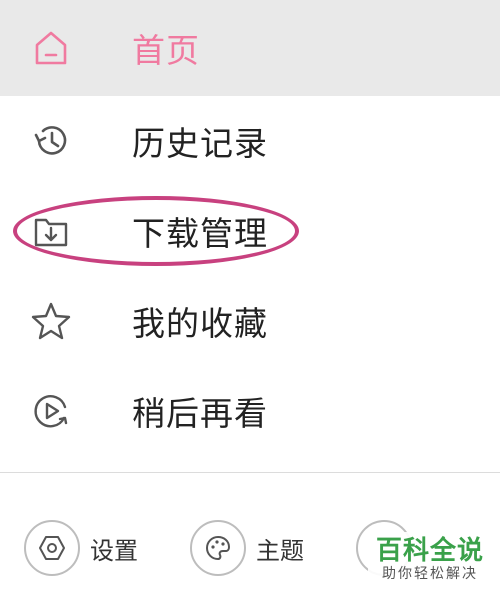 This screenshot has height=595, width=500. What do you see at coordinates (51, 48) in the screenshot?
I see `home-icon` at bounding box center [51, 48].